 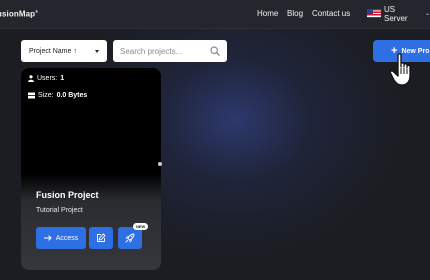 I want to click on chevron-down-icon: ⌄, so click(x=427, y=14).